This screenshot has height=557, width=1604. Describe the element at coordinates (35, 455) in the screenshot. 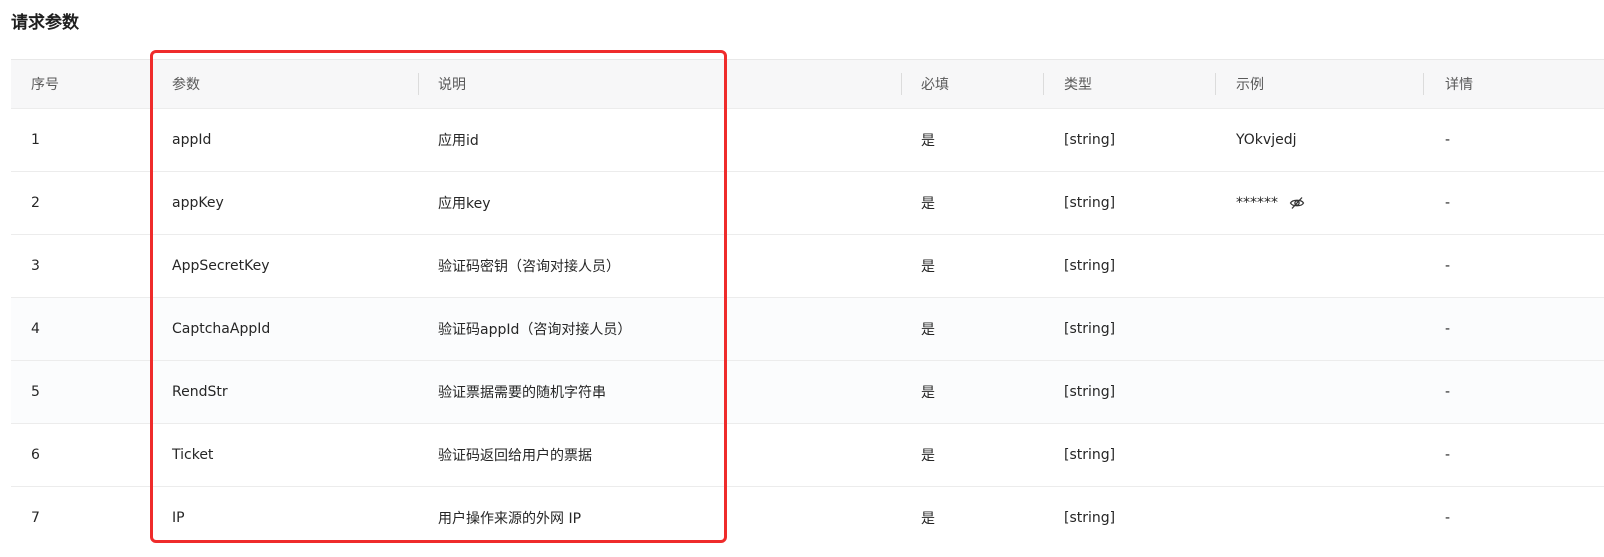

I see `cell-index: 6` at that location.